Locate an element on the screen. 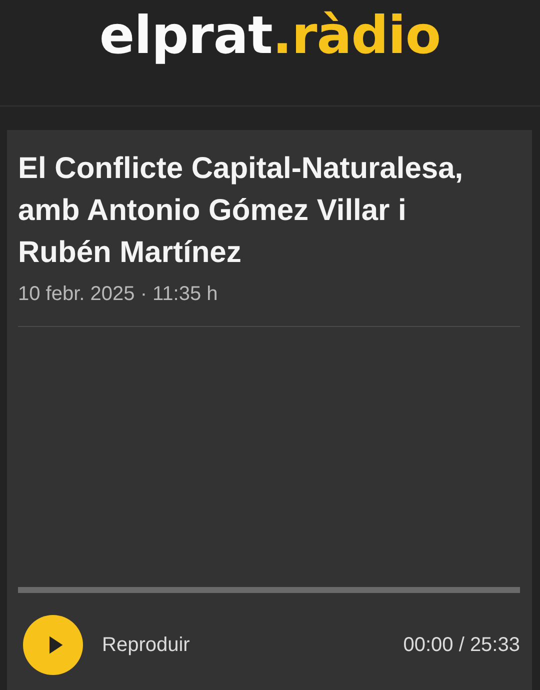 This screenshot has width=540, height=690. episode-date: 10 febr. 2025 · 11:35 h is located at coordinates (269, 305).